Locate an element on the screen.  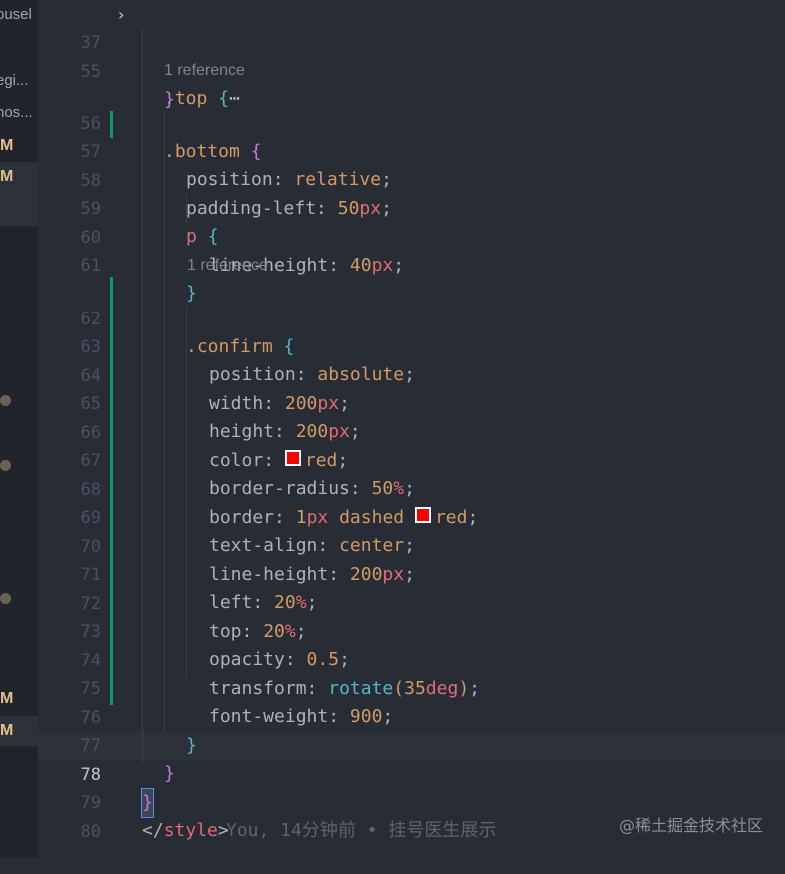
sidebar-file-item: ousel is located at coordinates (17, 15).